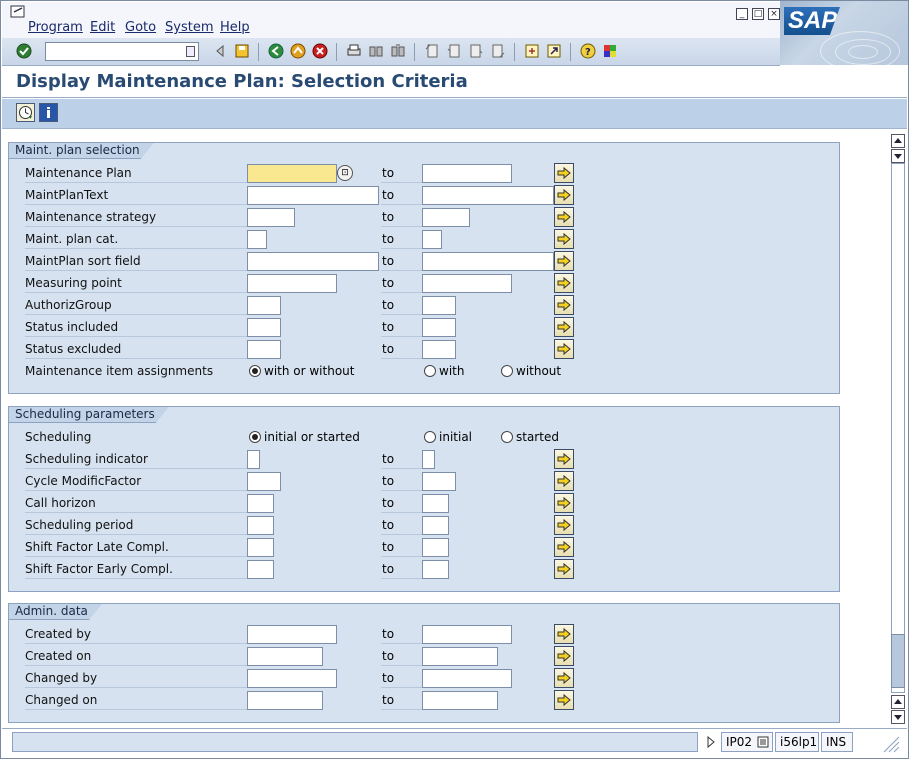 Image resolution: width=909 pixels, height=759 pixels. Describe the element at coordinates (18, 11) in the screenshot. I see `system-menu-icon` at that location.